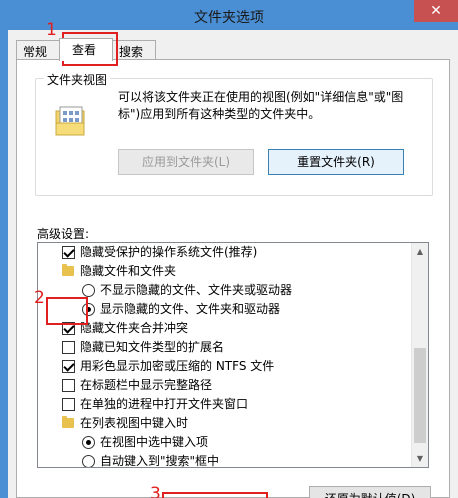 The height and width of the screenshot is (498, 458). What do you see at coordinates (186, 162) in the screenshot?
I see `apply-to-folders-button: 应用到文件夹(L)` at bounding box center [186, 162].